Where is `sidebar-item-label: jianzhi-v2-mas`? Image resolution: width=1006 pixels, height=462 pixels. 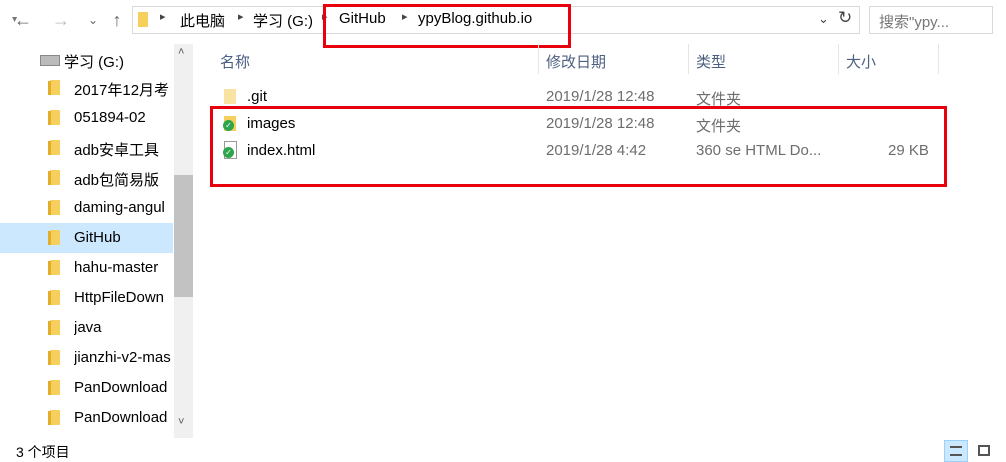 sidebar-item-label: jianzhi-v2-mas is located at coordinates (122, 357).